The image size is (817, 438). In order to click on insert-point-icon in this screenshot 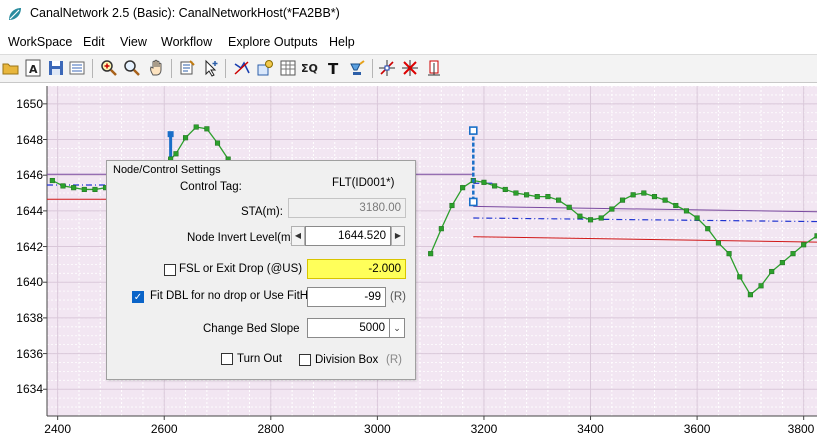, I will do `click(434, 68)`.